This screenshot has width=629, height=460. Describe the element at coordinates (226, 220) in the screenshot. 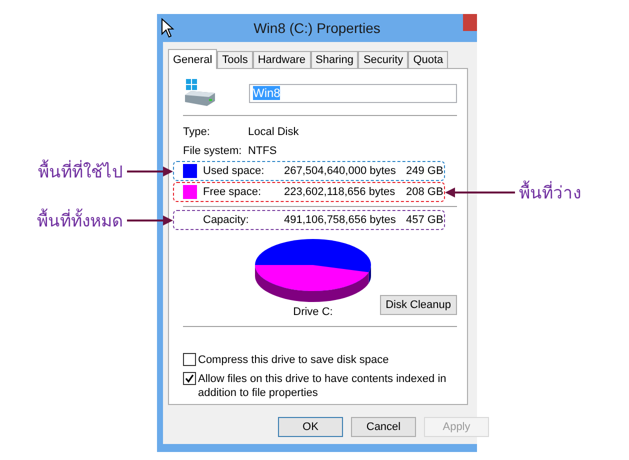

I see `space-label: Capacity:` at that location.